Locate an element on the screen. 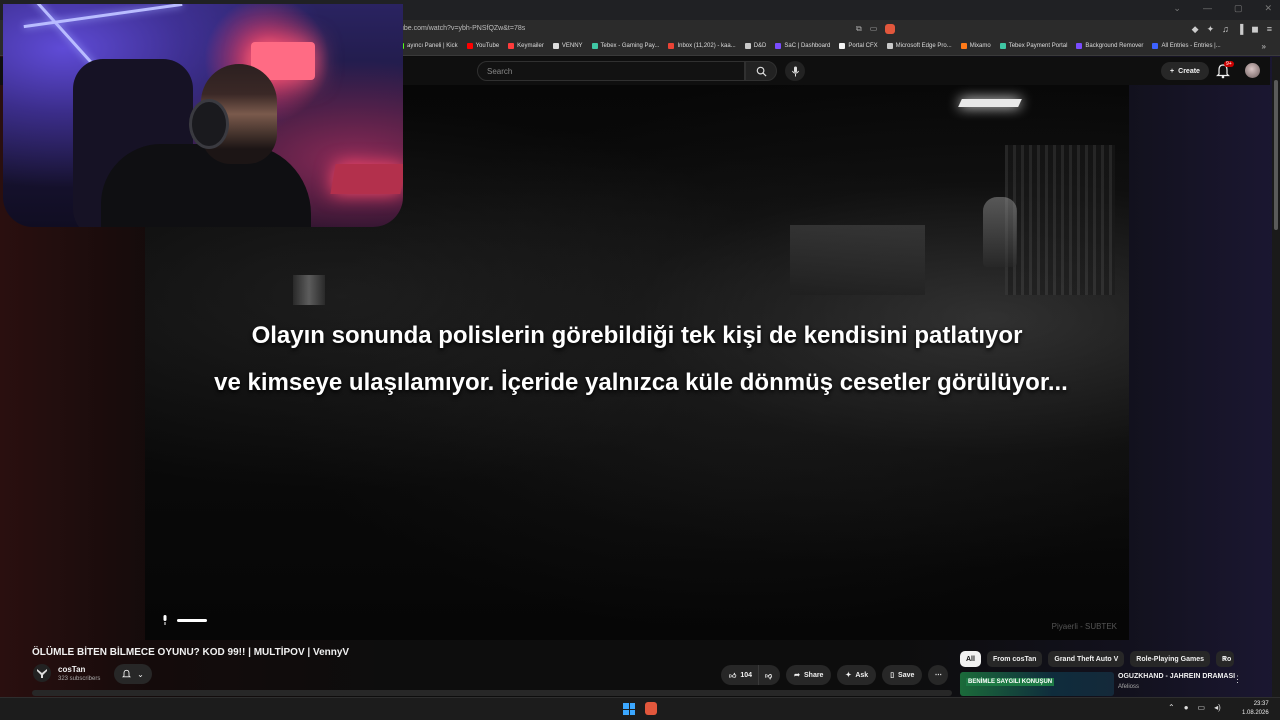 The image size is (1280, 720). more-actions-button: ⋯ is located at coordinates (938, 675).